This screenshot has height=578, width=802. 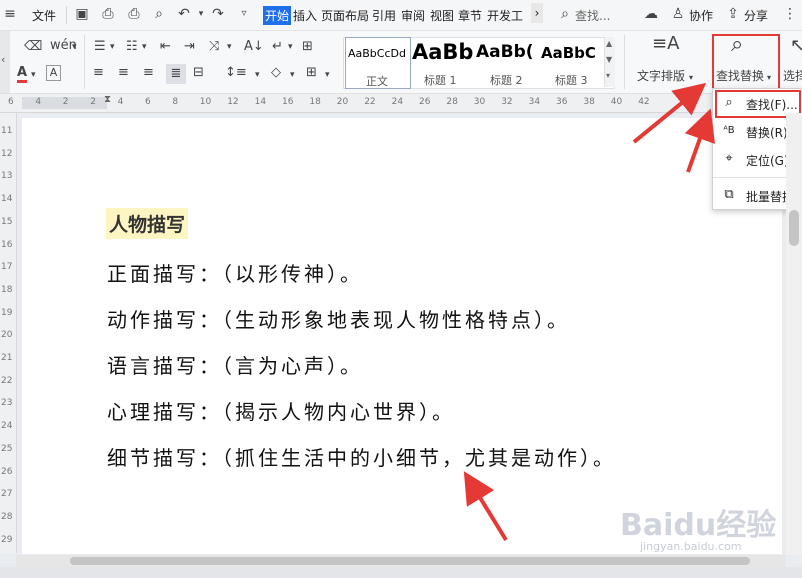 What do you see at coordinates (485, 506) in the screenshot?
I see `arrow-to-text` at bounding box center [485, 506].